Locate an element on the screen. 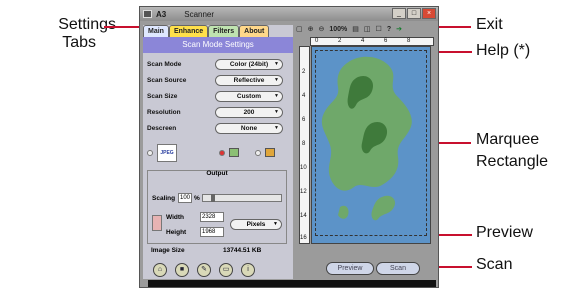 The height and width of the screenshot is (295, 570). callout-exit: Exit is located at coordinates (489, 24).